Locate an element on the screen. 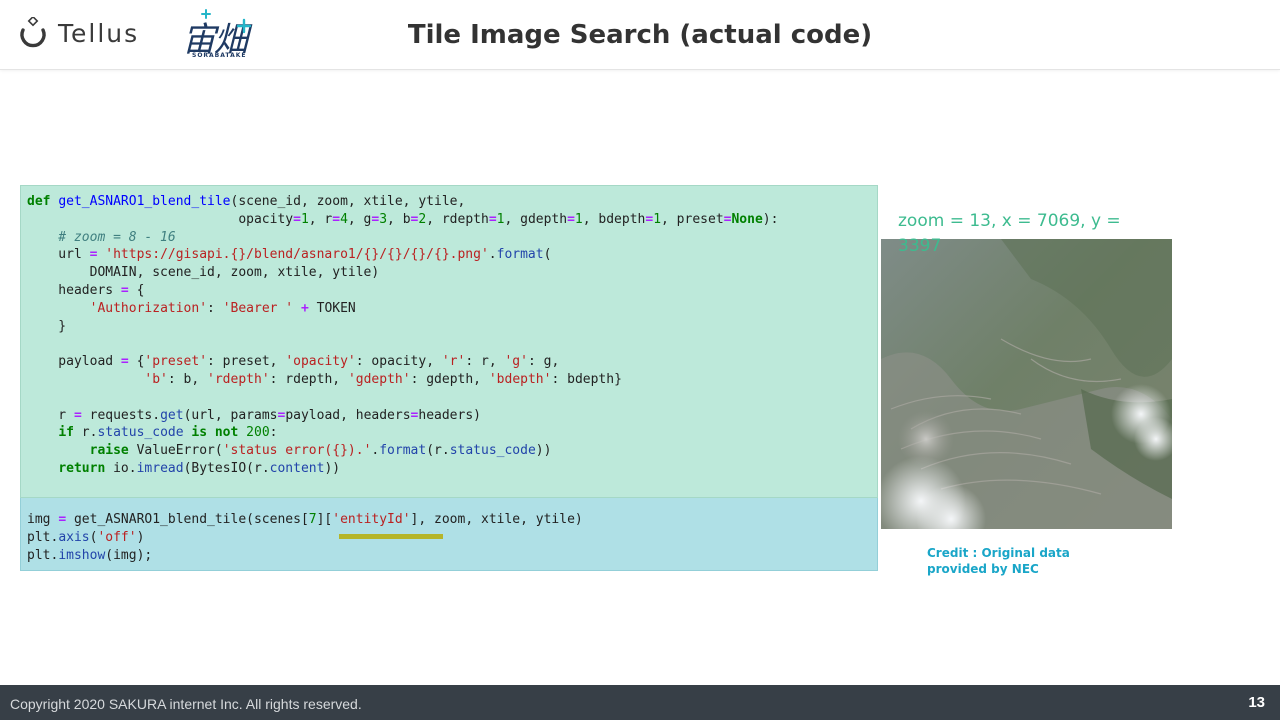 This screenshot has height=720, width=1280. tile-coordinates-caption: zoom = 13, x = 7069, y = 3397 is located at coordinates (1009, 233).